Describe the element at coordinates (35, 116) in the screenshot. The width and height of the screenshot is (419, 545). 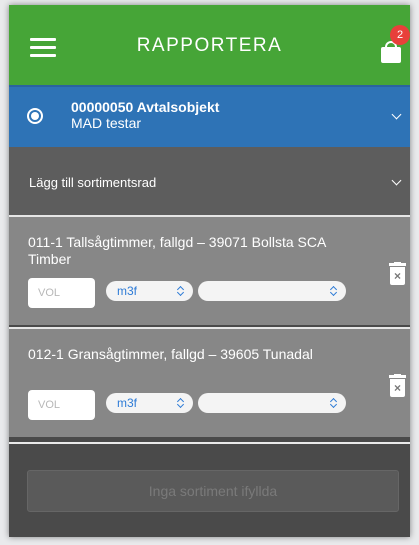
I see `radio-selected-icon` at that location.